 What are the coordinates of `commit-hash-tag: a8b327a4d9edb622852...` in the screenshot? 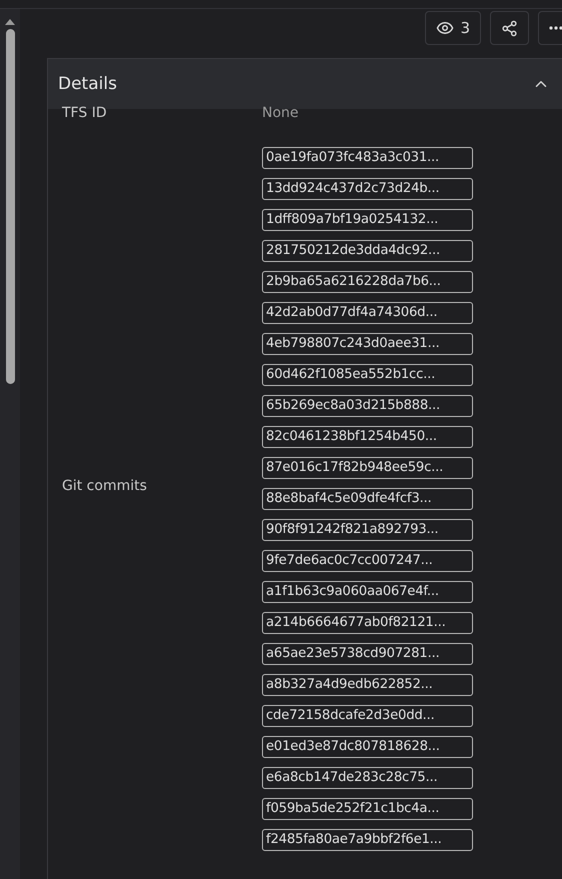 It's located at (367, 685).